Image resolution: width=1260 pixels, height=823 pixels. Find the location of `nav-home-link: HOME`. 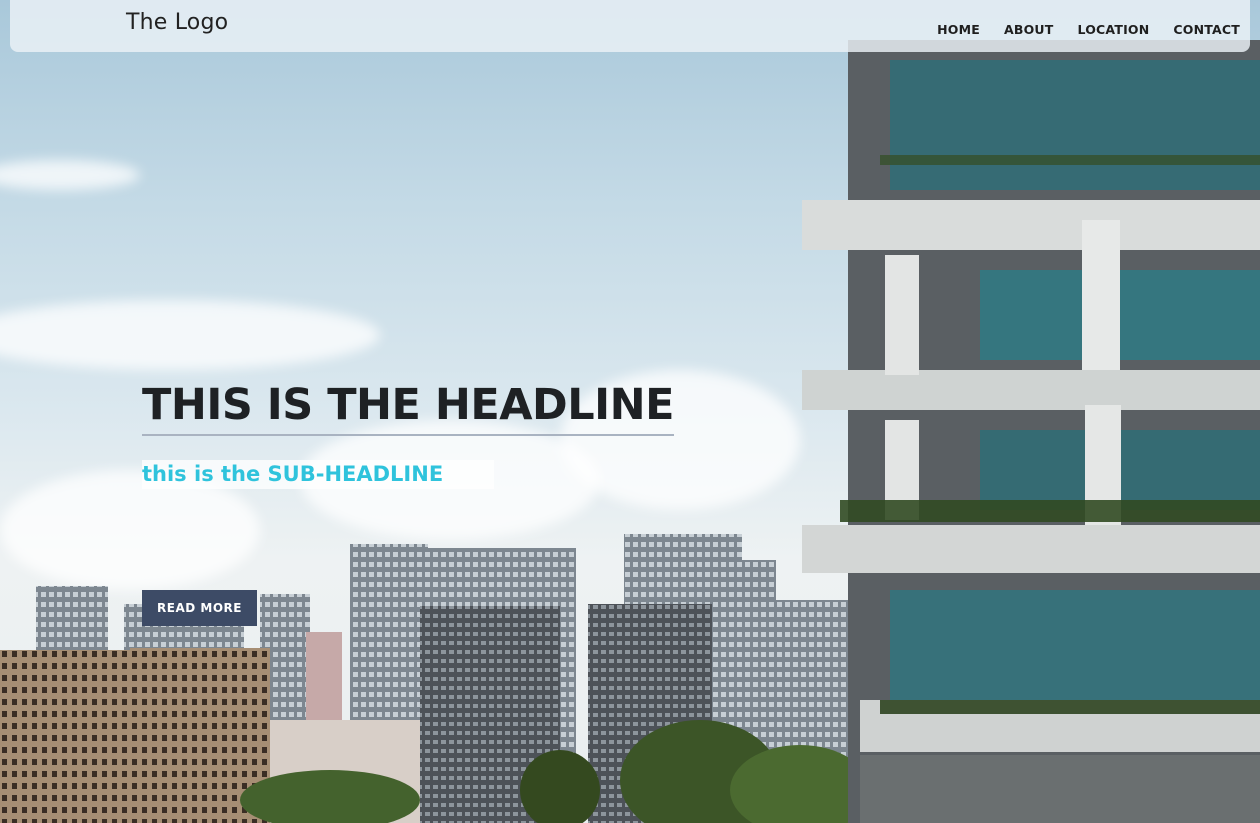

nav-home-link: HOME is located at coordinates (958, 29).